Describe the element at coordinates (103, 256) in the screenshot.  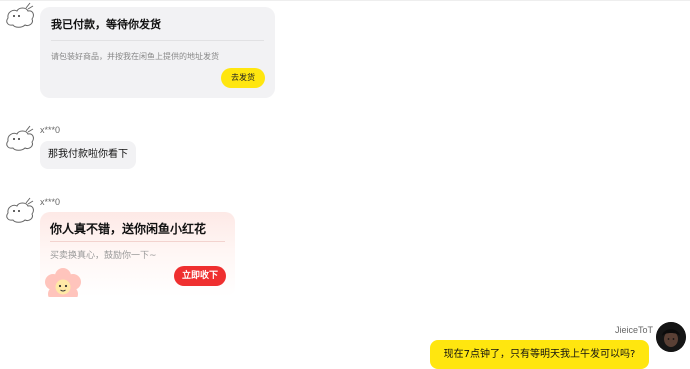
I see `gift-card-desc: 买卖换真心，鼓励你一下~` at that location.